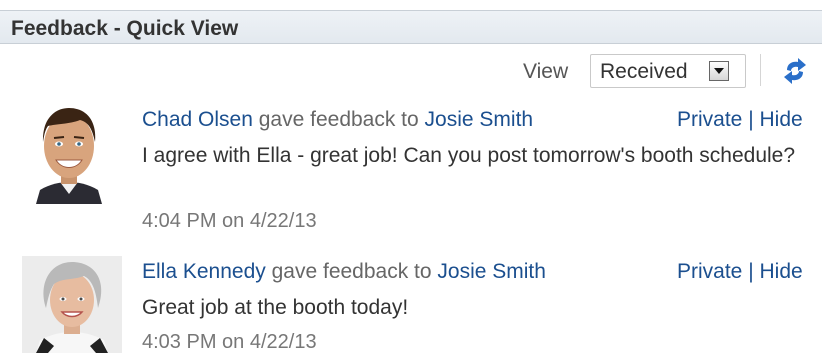 This screenshot has height=354, width=822. Describe the element at coordinates (197, 119) in the screenshot. I see `giver-link: Chad Olsen` at that location.